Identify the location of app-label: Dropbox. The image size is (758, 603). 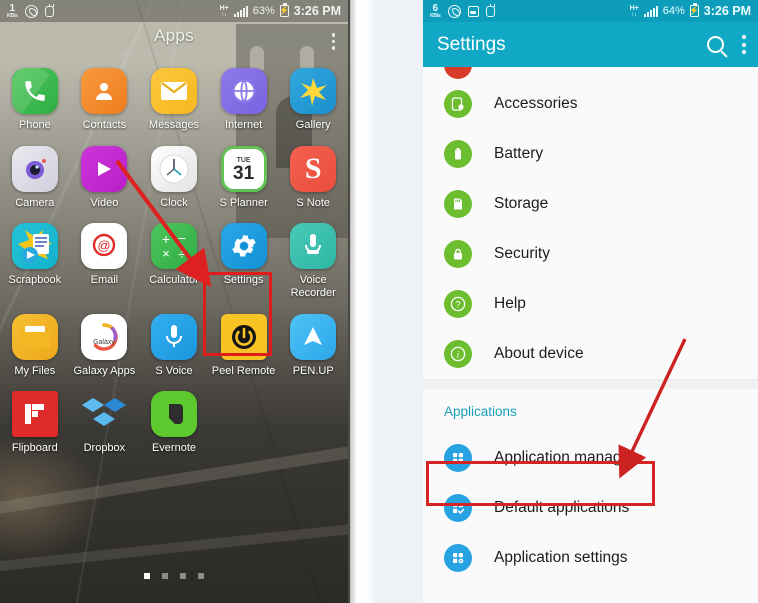
(104, 448).